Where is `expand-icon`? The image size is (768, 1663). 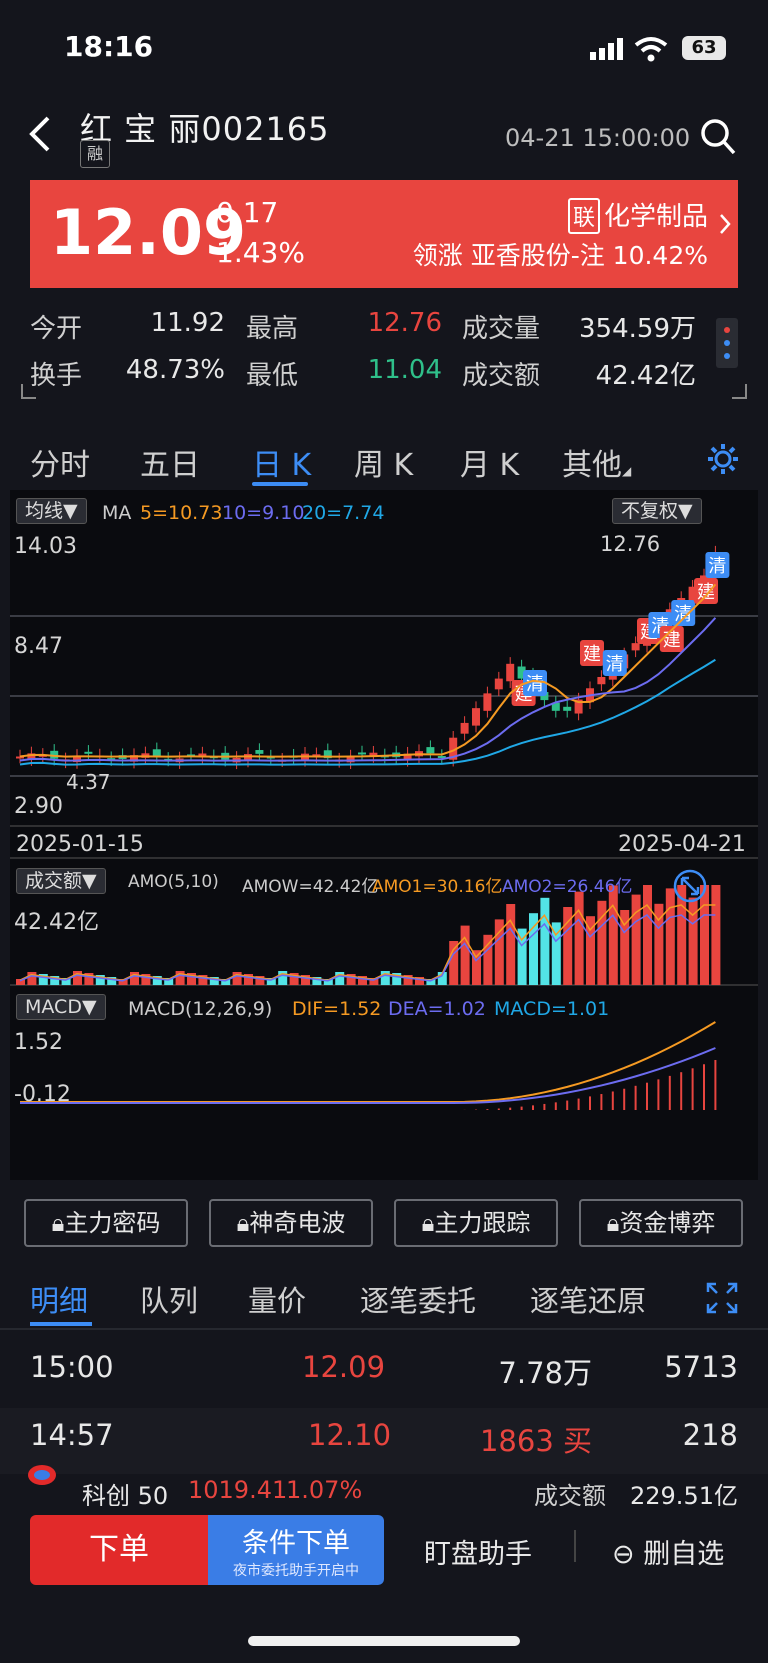
expand-icon is located at coordinates (690, 886).